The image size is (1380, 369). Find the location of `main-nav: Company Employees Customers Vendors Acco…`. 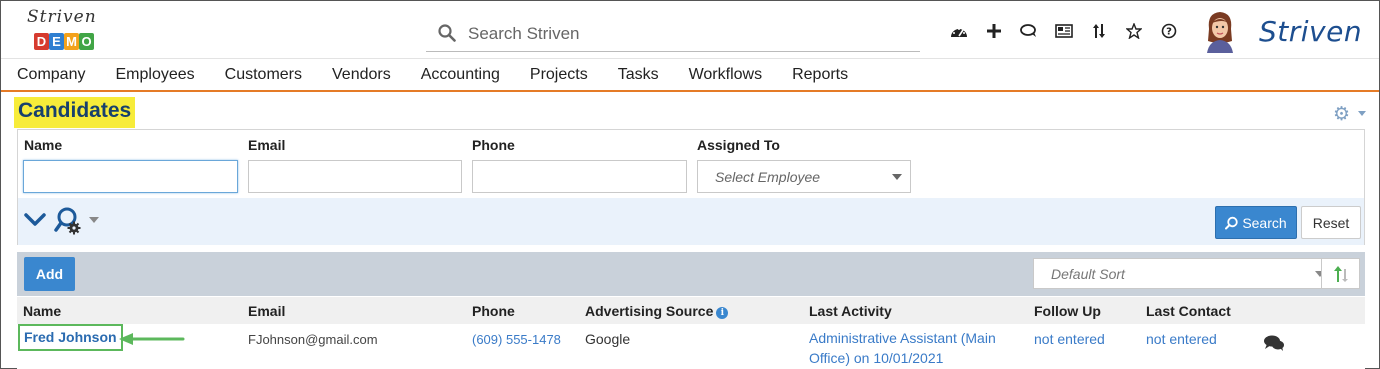

main-nav: Company Employees Customers Vendors Acco… is located at coordinates (690, 75).